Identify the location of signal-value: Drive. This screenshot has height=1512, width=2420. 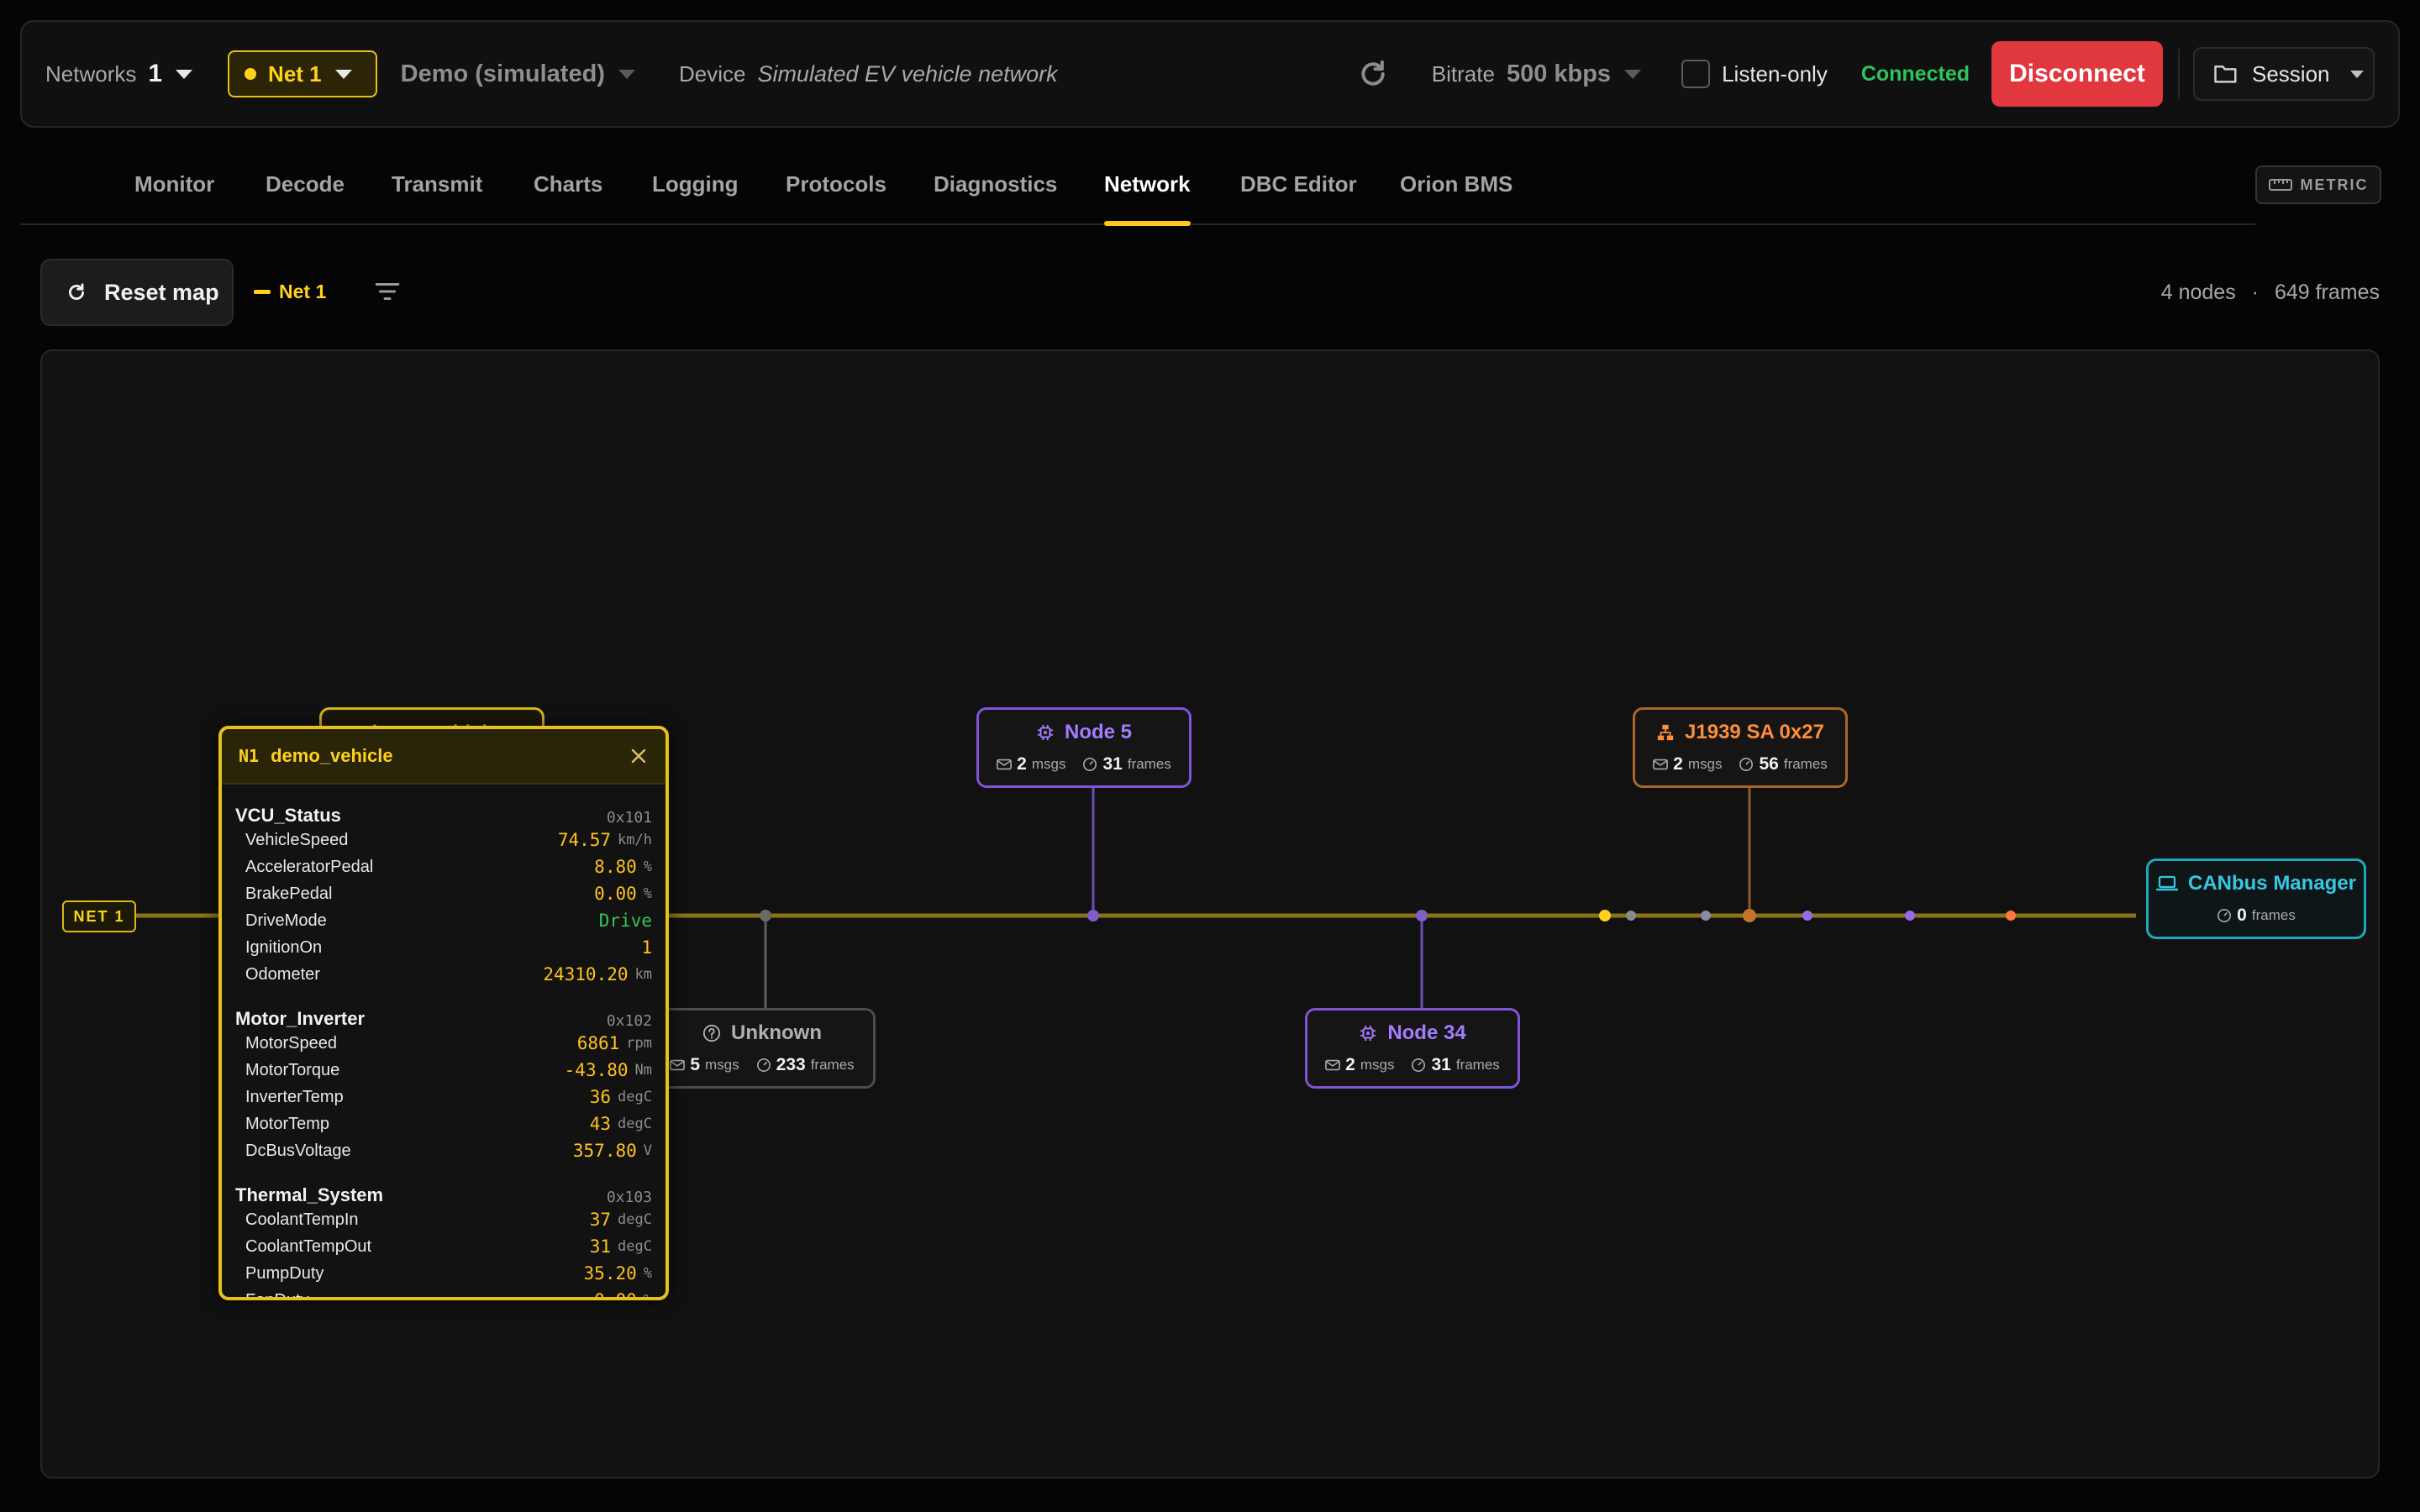
(625, 921).